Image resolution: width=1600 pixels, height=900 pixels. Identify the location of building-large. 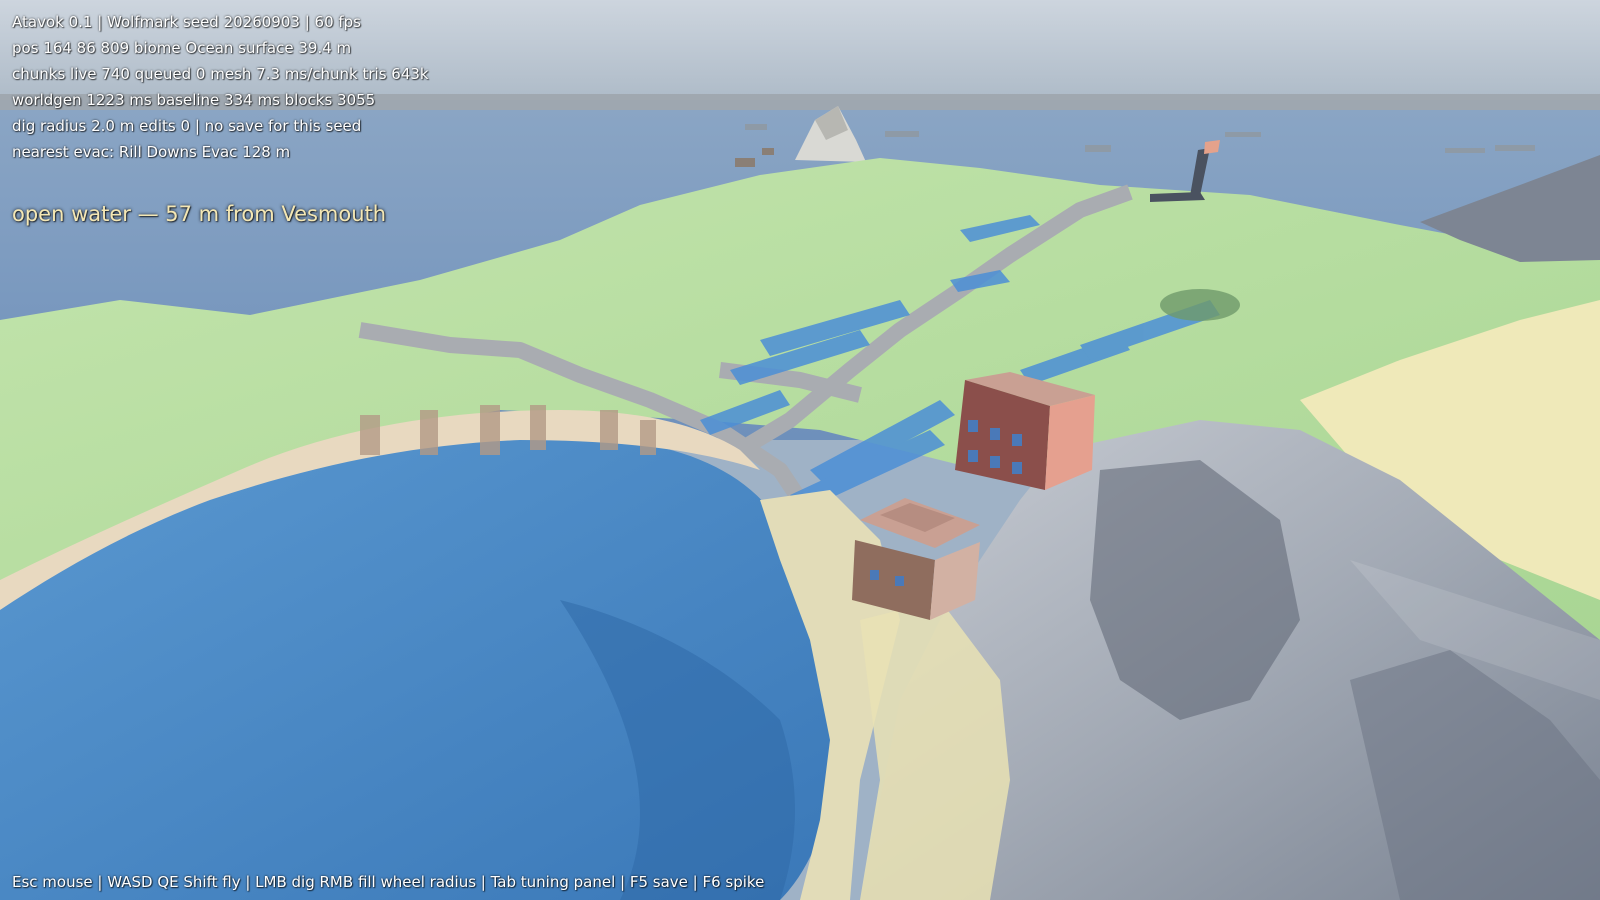
(1025, 431).